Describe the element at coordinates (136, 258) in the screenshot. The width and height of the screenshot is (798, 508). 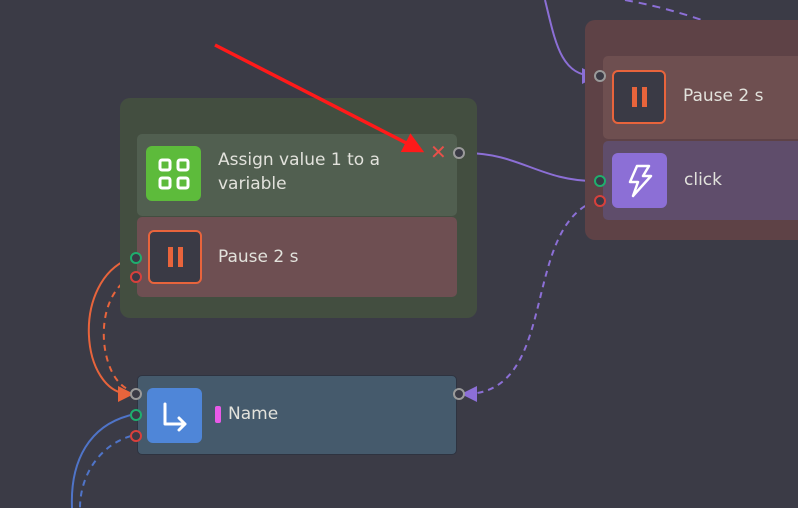
I see `port-pause-success` at that location.